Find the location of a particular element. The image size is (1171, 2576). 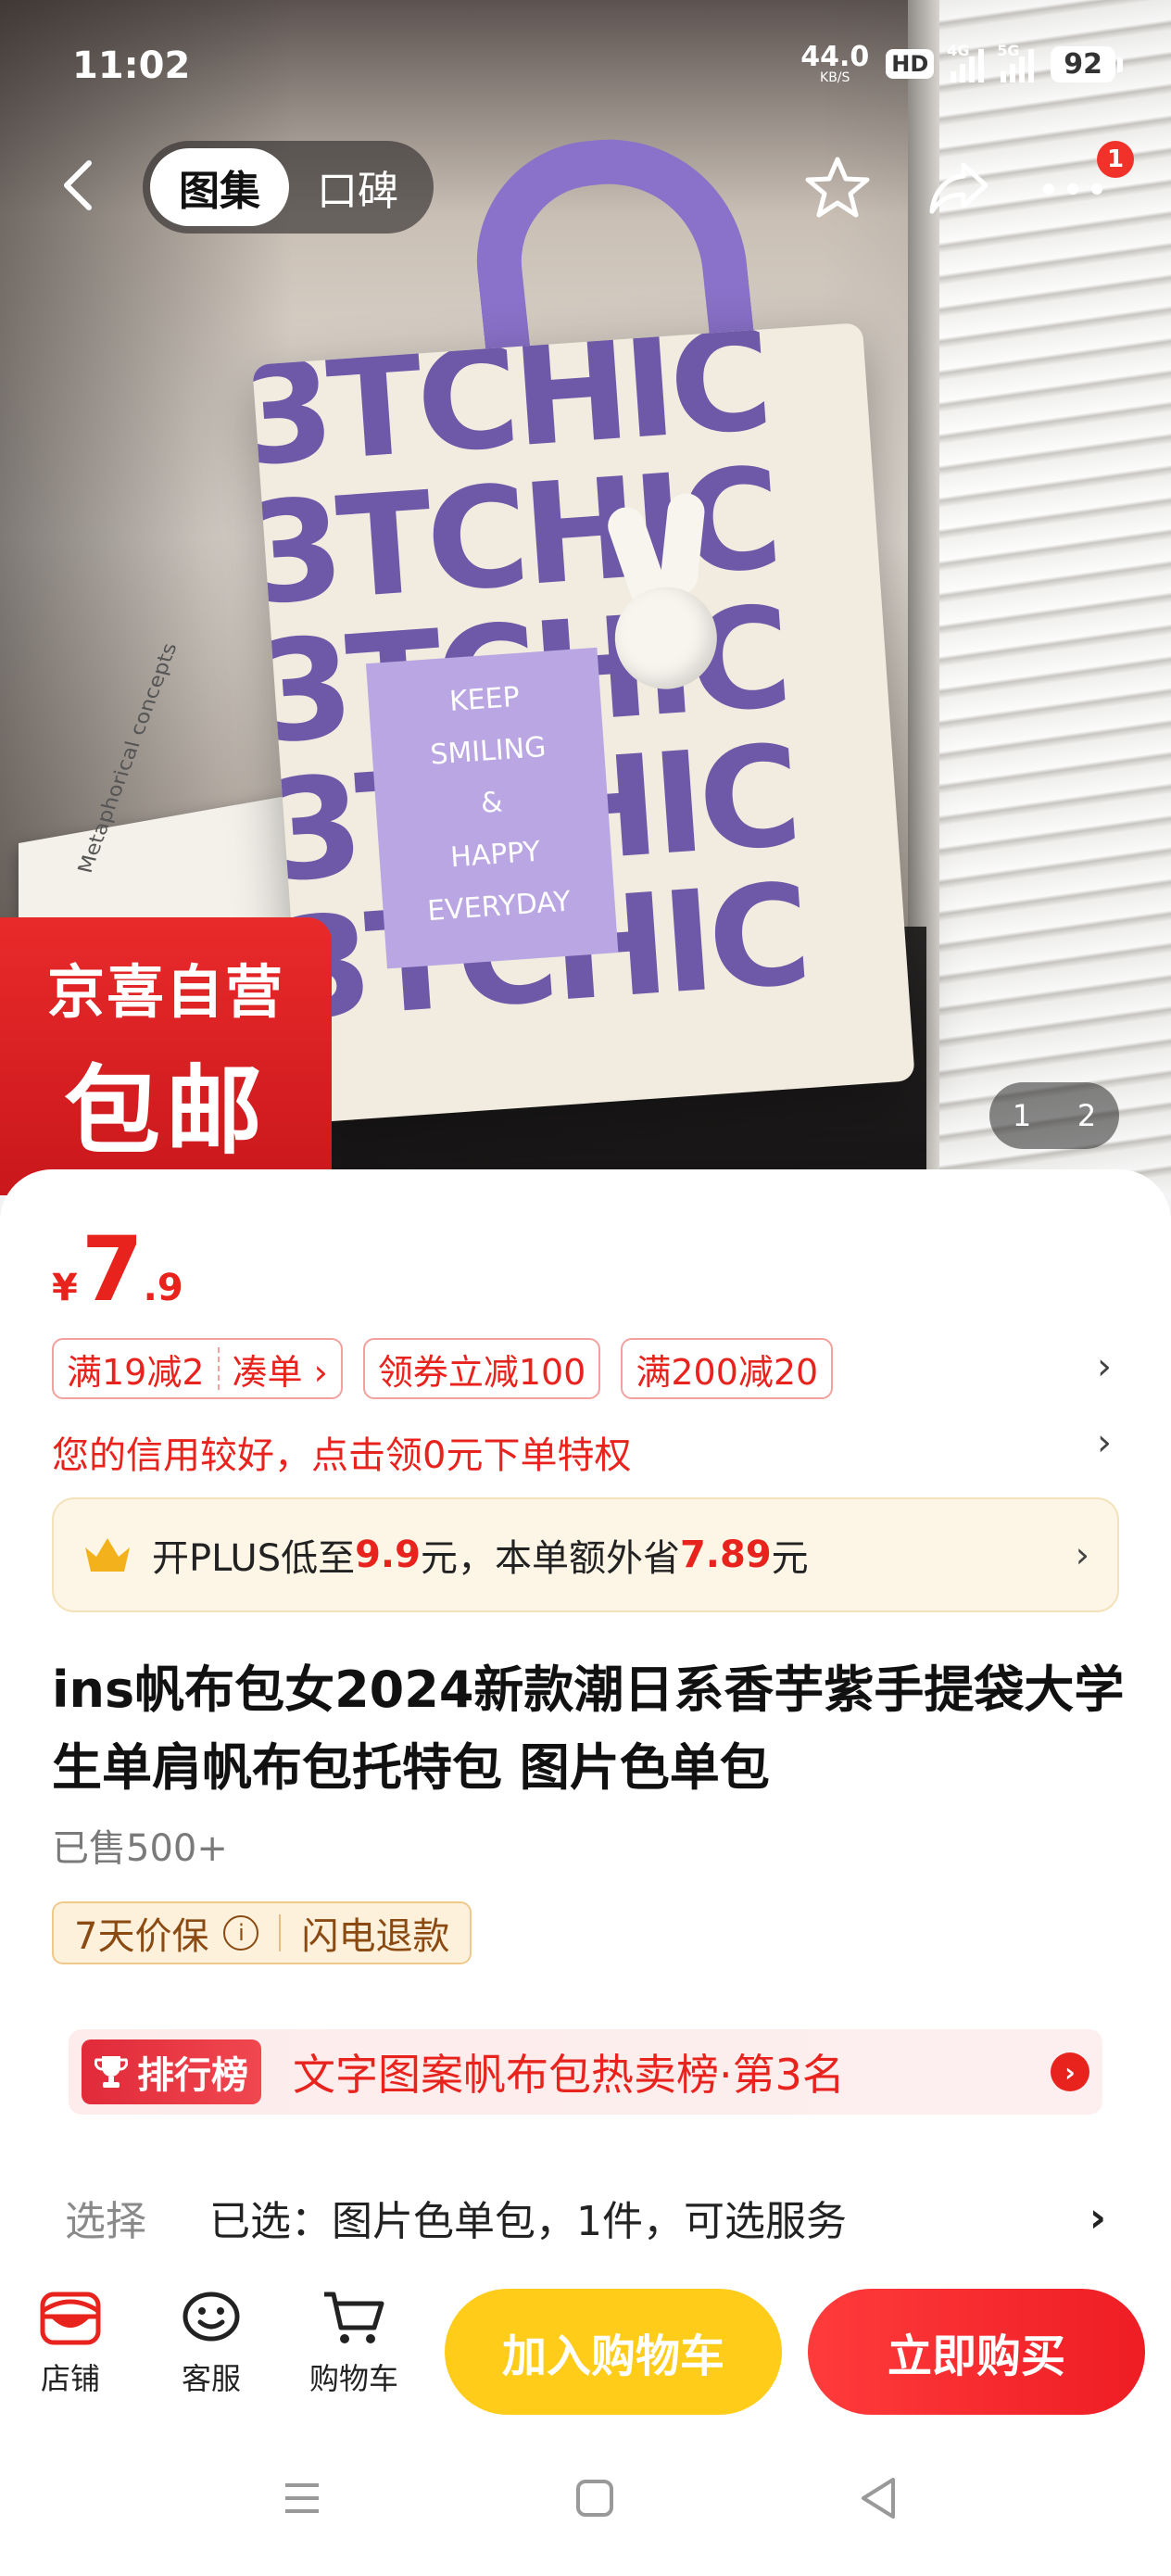

battery-icon: 92 is located at coordinates (1087, 64).